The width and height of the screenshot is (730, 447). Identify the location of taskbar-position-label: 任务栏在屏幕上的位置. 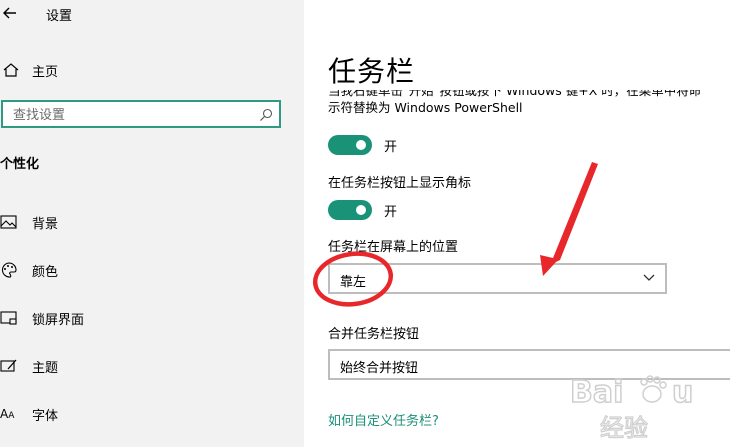
(393, 247).